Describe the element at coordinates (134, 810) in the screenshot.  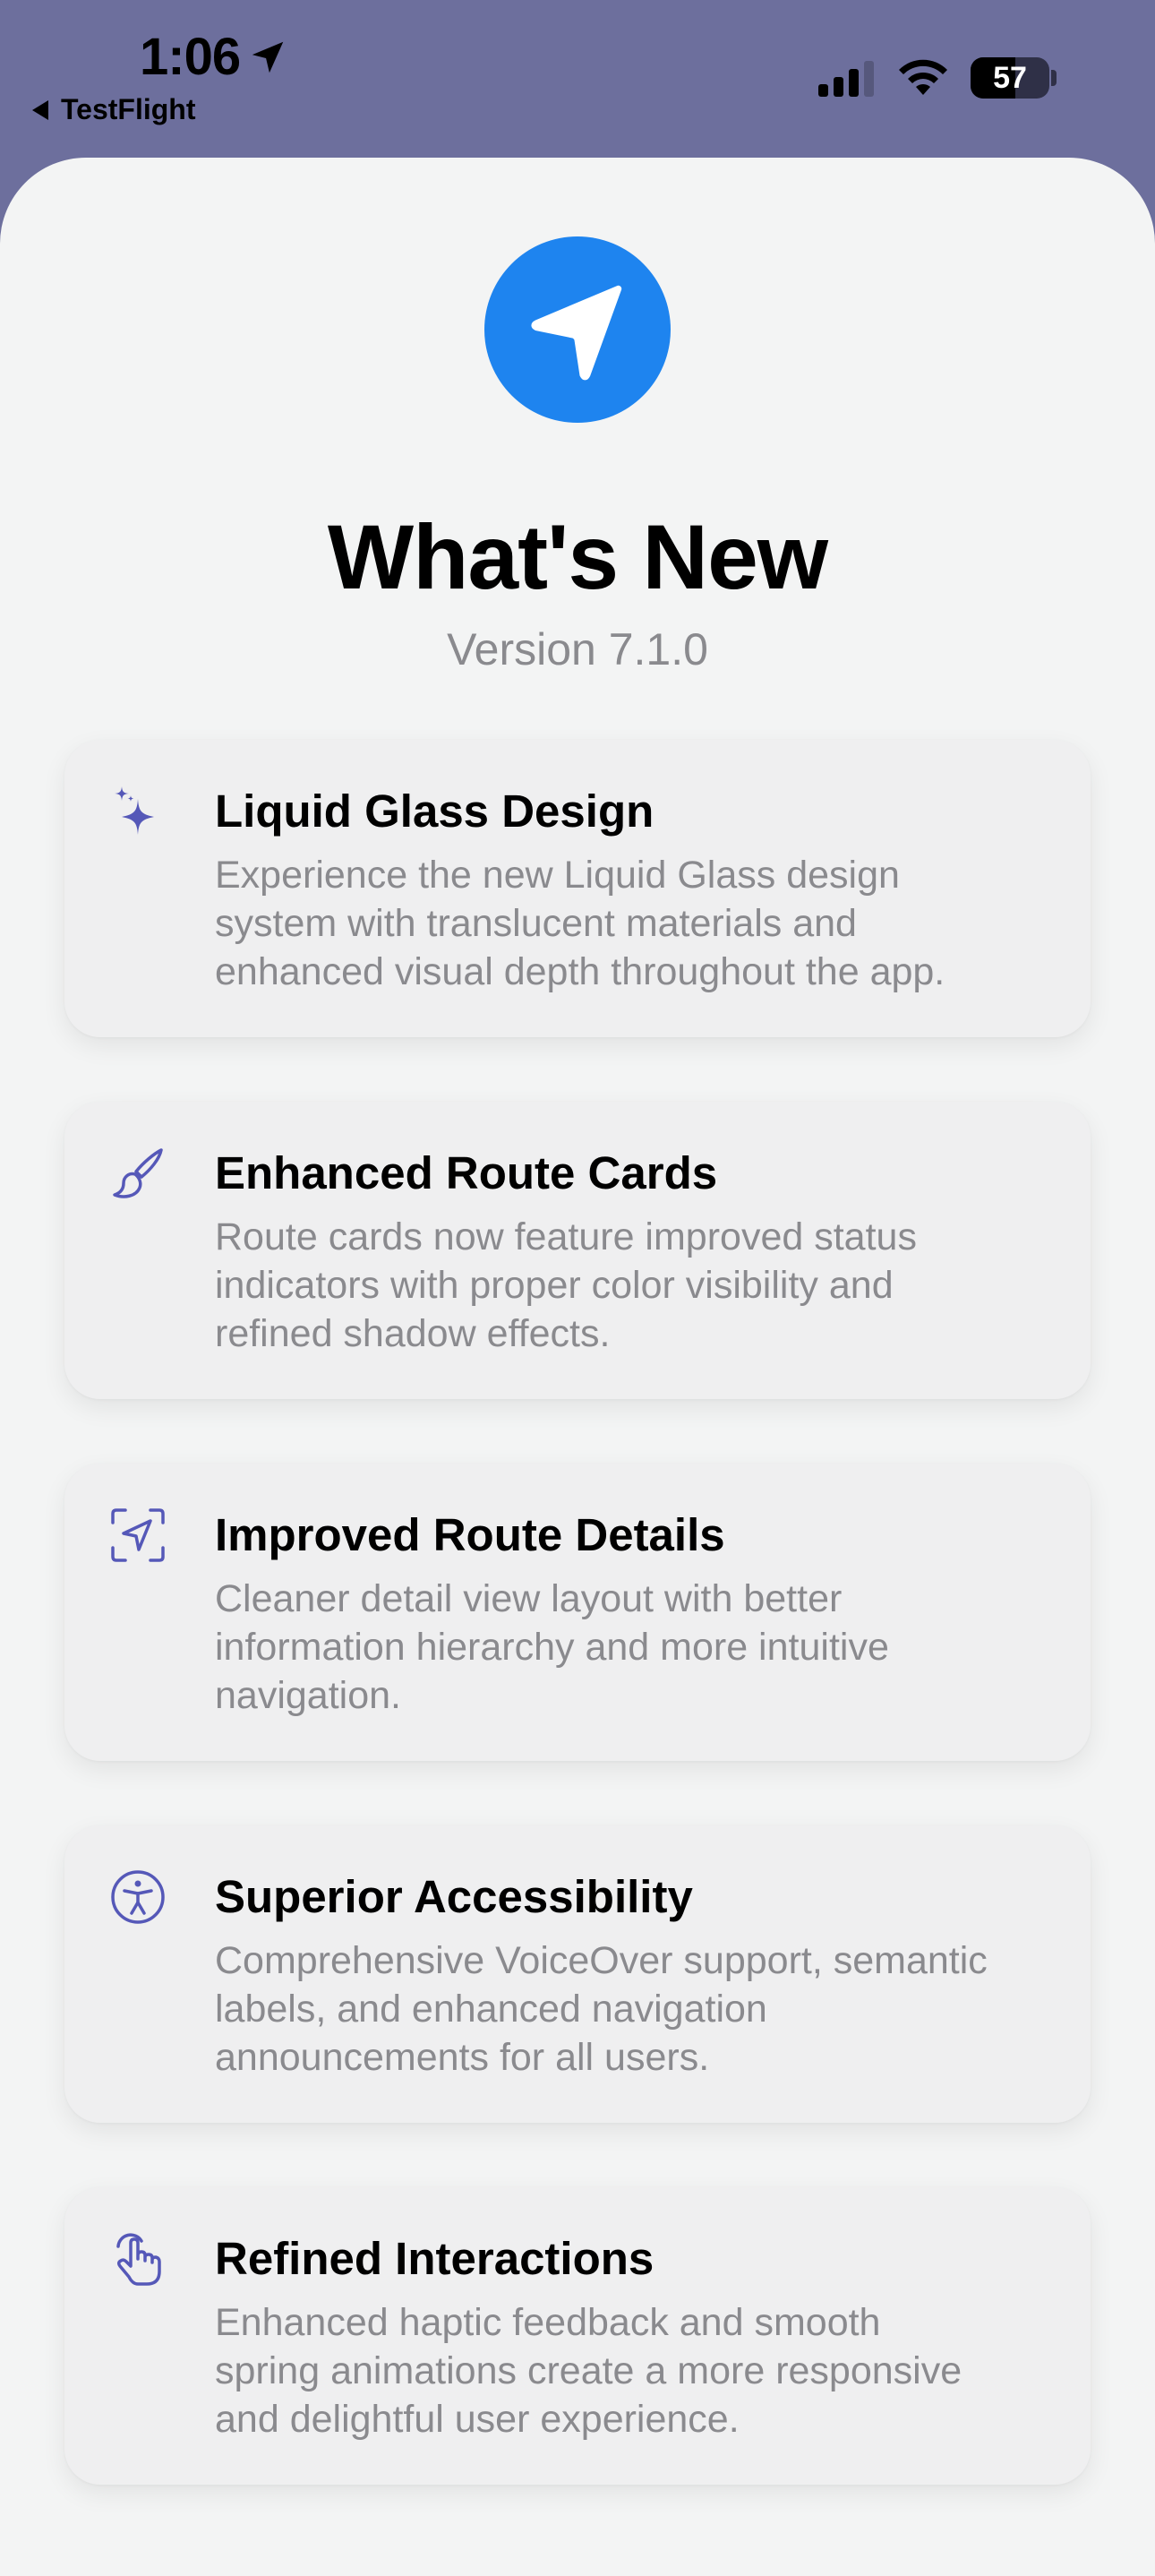
I see `sparkles-icon-glyph` at that location.